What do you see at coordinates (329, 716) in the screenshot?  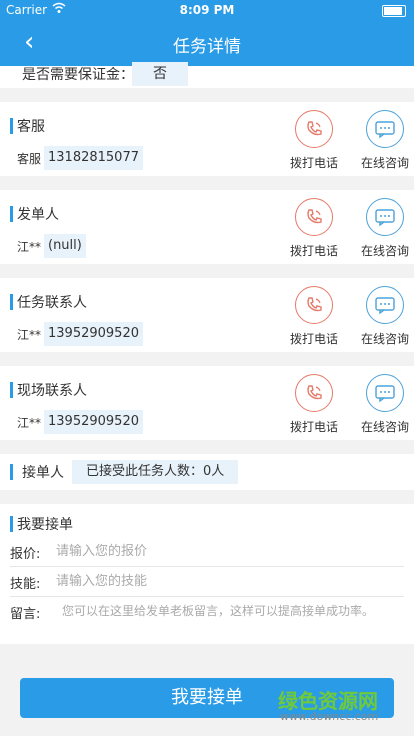 I see `watermark-url: www.downcc.com` at bounding box center [329, 716].